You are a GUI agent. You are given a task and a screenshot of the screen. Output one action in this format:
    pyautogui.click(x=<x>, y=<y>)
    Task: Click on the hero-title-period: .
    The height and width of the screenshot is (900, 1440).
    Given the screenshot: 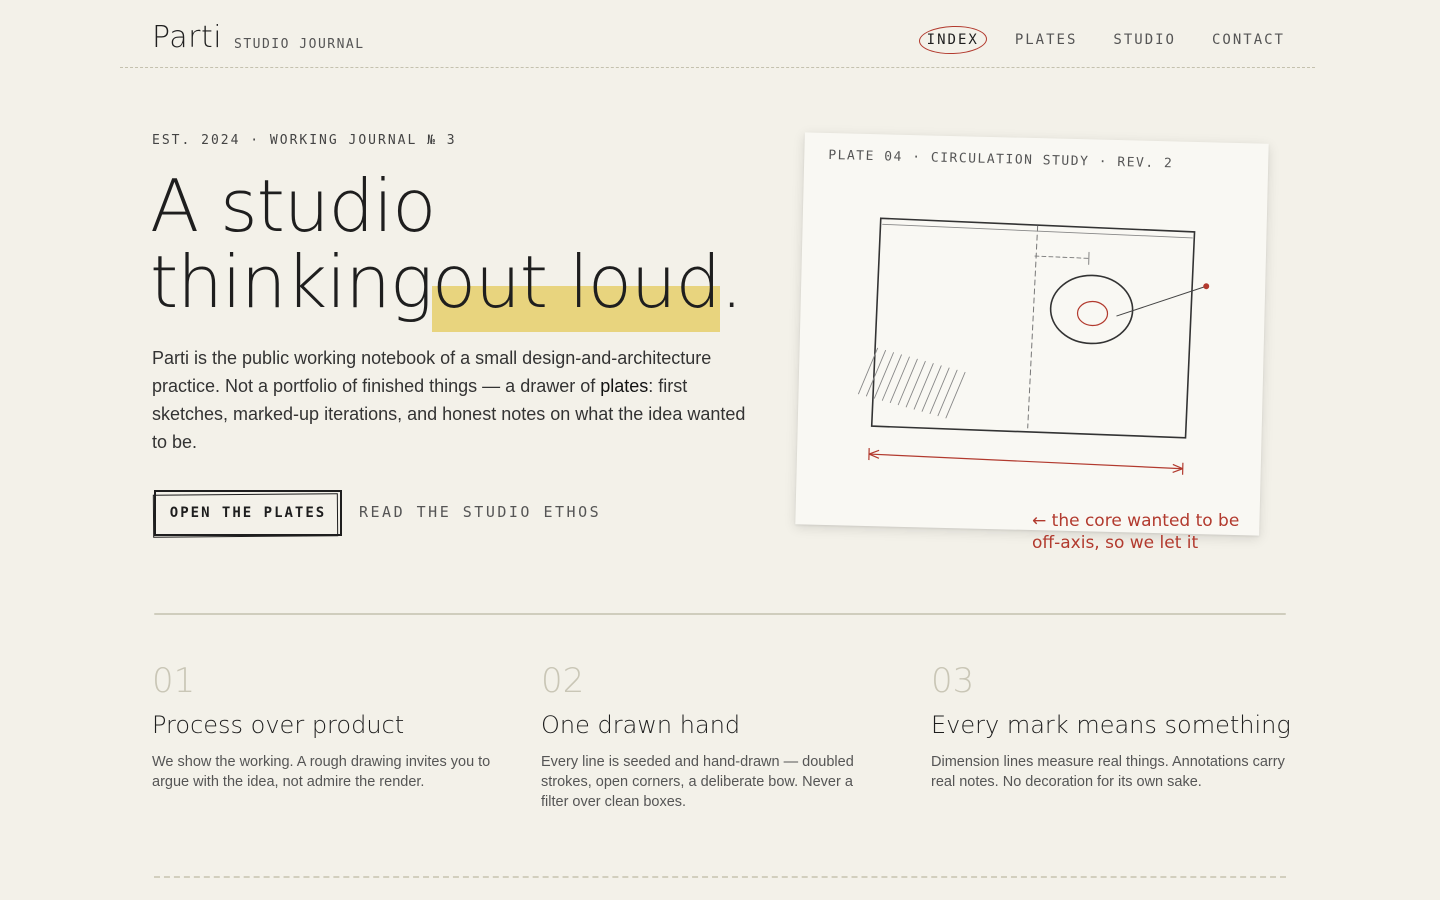 What is the action you would take?
    pyautogui.click(x=731, y=282)
    